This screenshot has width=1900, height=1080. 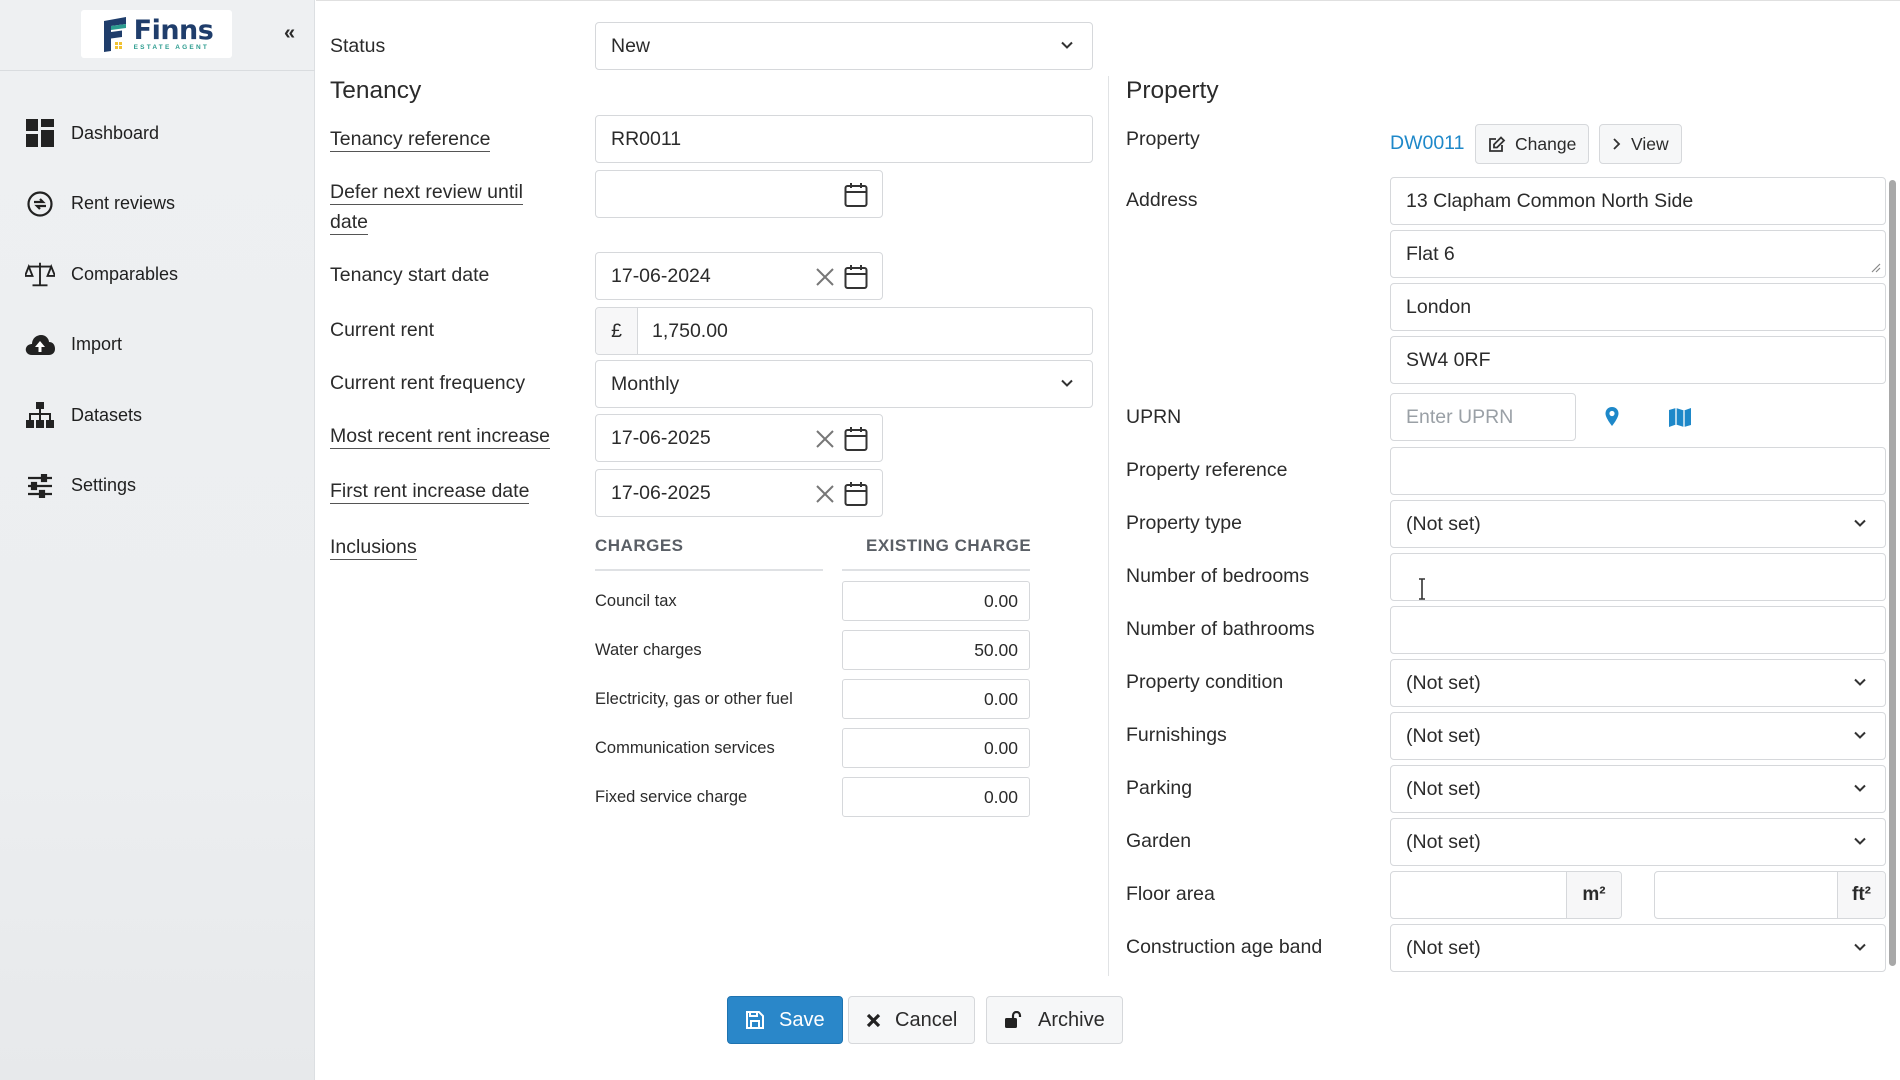 What do you see at coordinates (97, 344) in the screenshot?
I see `sidebar-item-label: Import` at bounding box center [97, 344].